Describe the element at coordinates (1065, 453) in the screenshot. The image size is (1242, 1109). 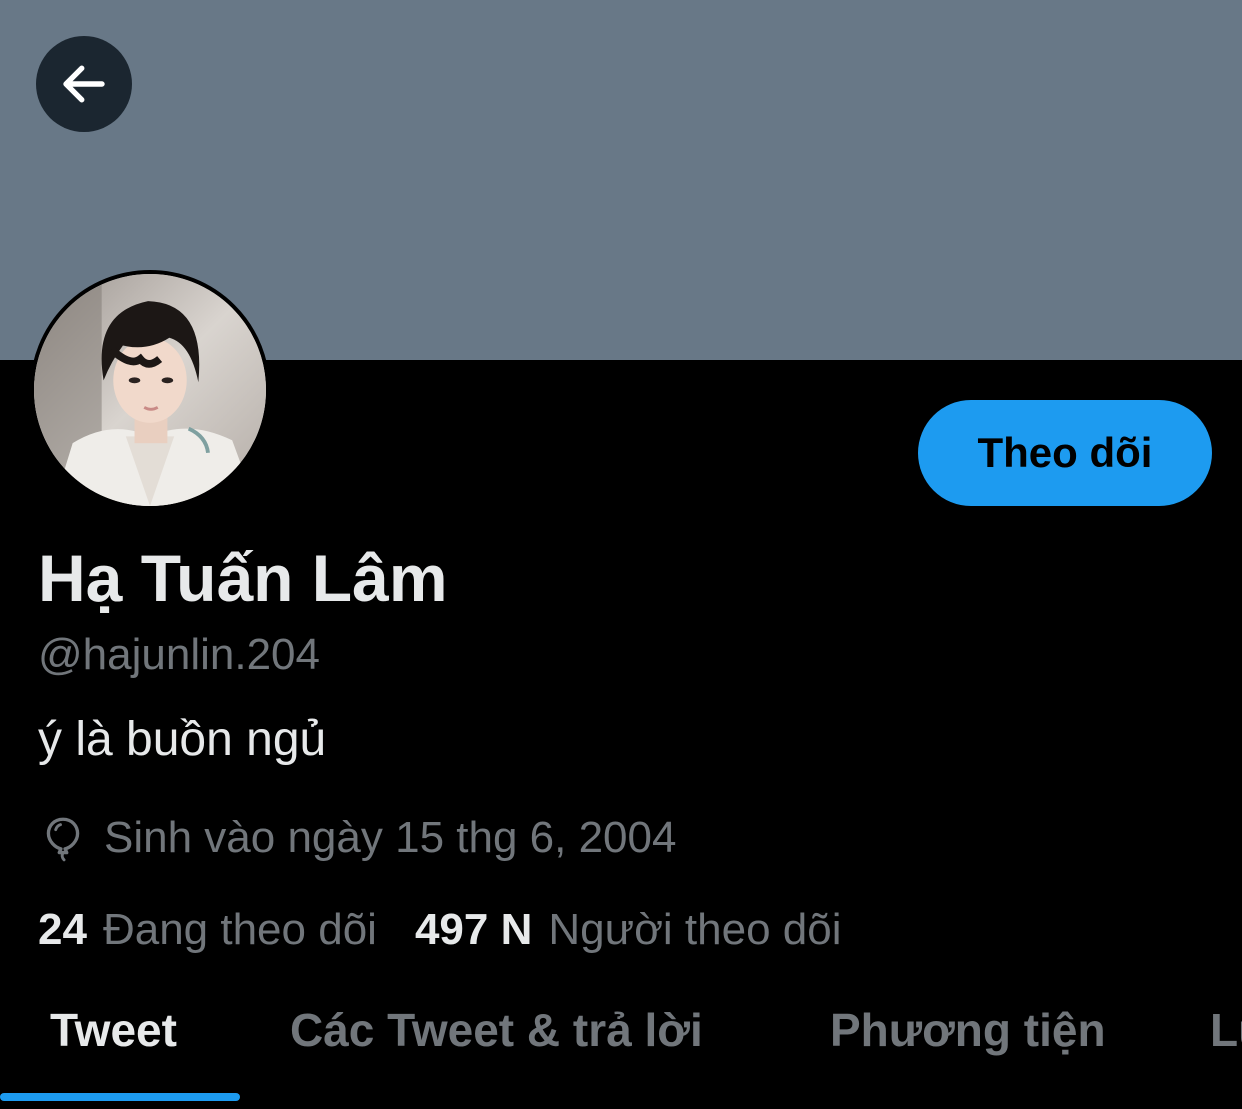
I see `follow-button: Theo dõi` at that location.